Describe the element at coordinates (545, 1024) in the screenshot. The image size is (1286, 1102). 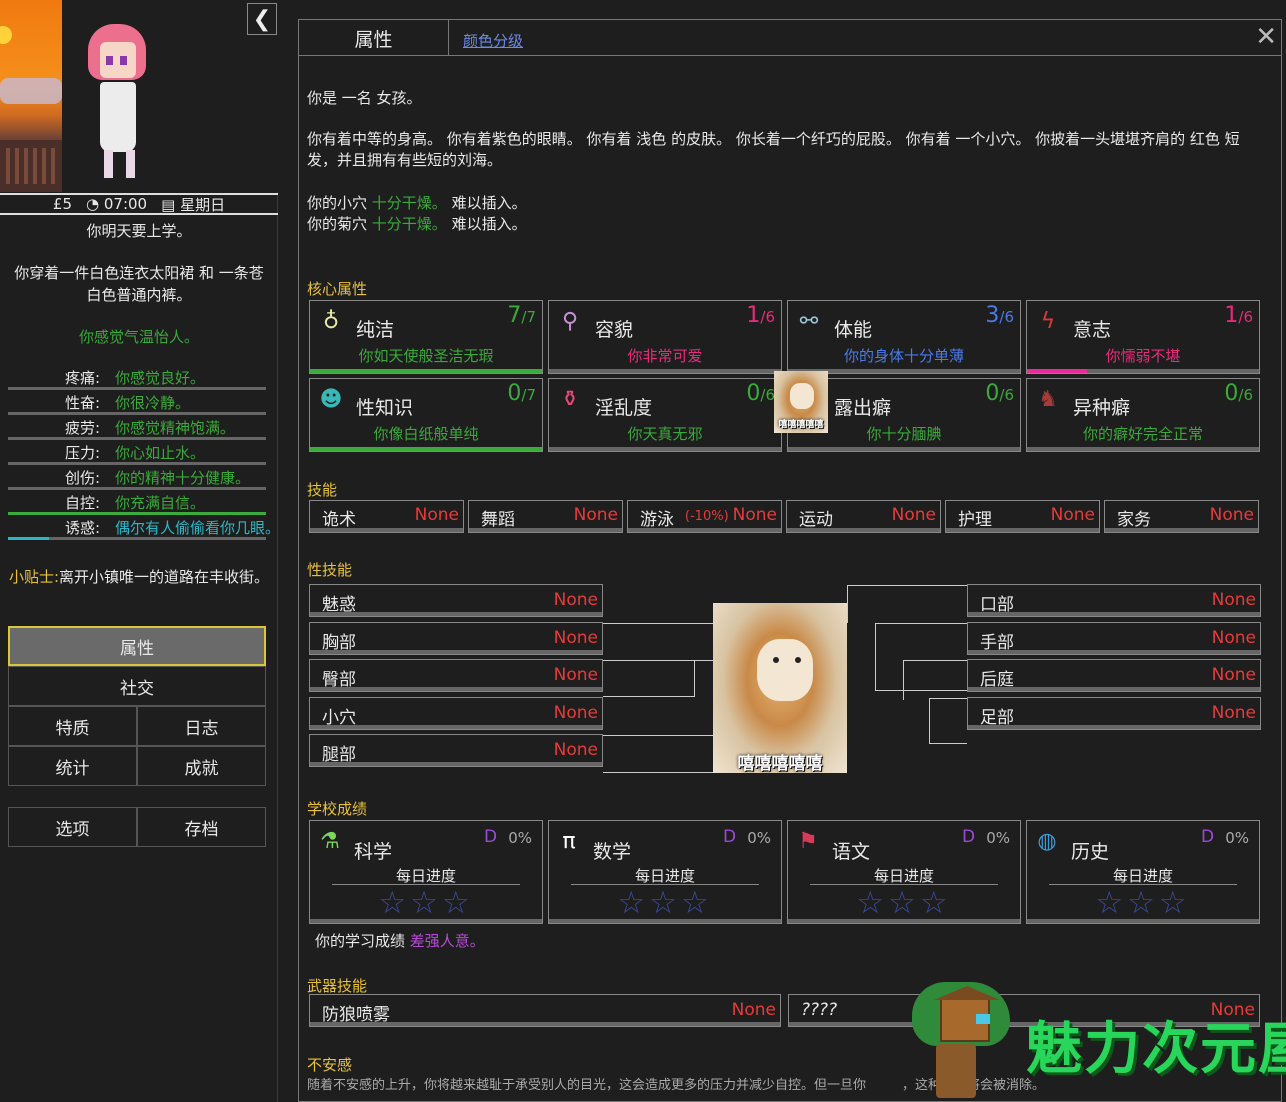
I see `weapon-bar` at that location.